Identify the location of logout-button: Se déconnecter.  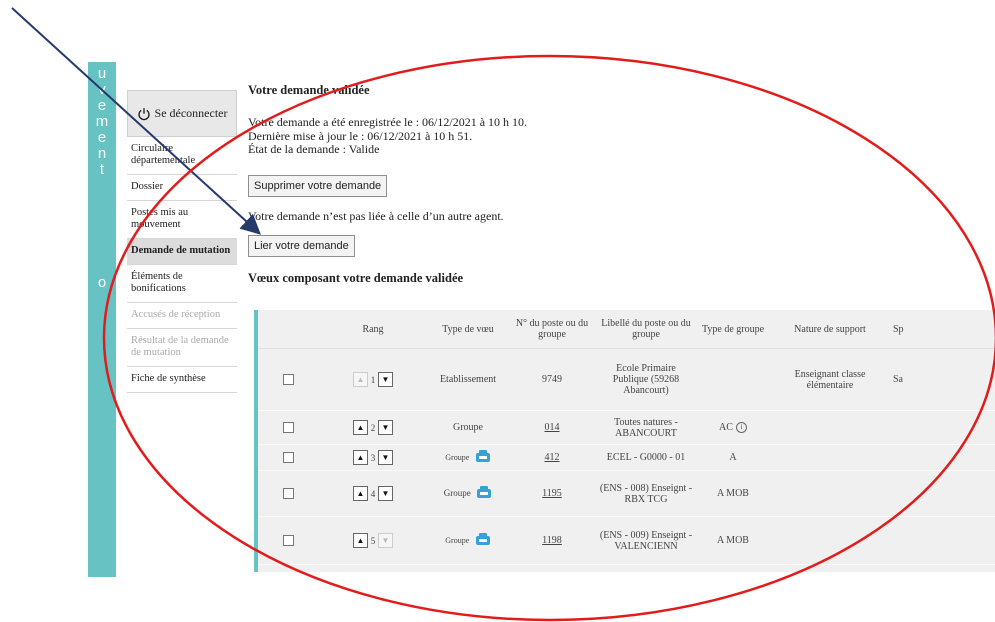
(182, 113).